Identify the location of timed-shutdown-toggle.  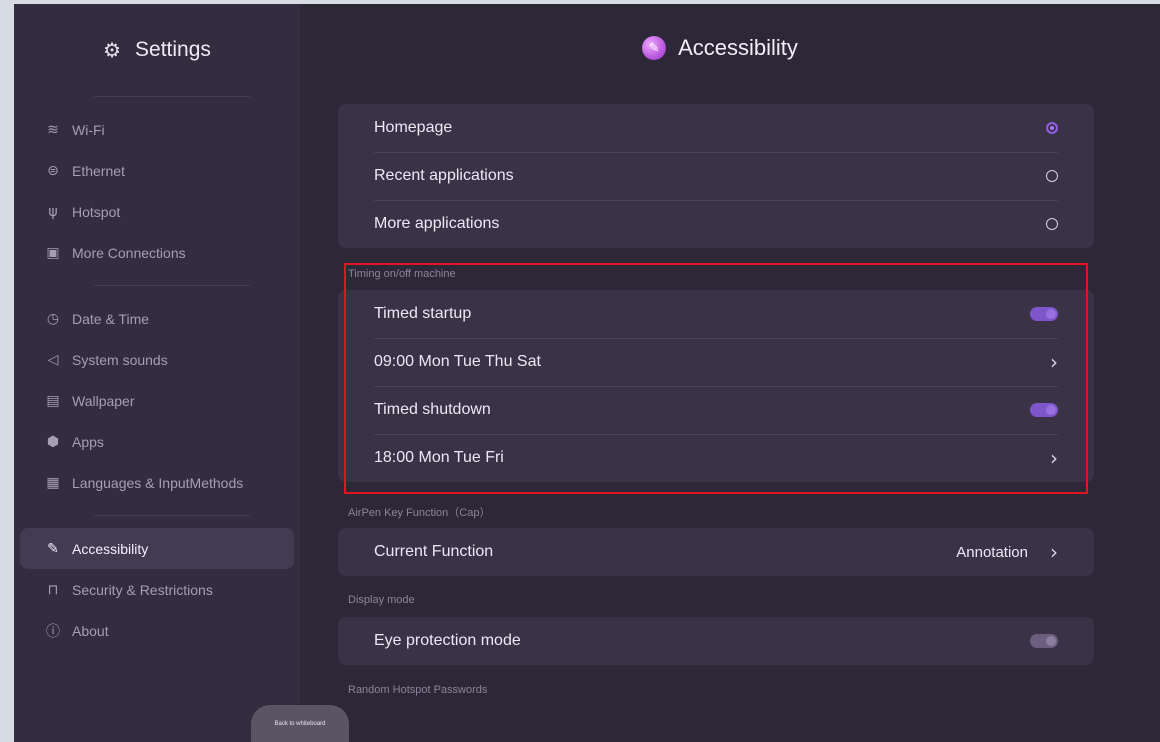
(1044, 410).